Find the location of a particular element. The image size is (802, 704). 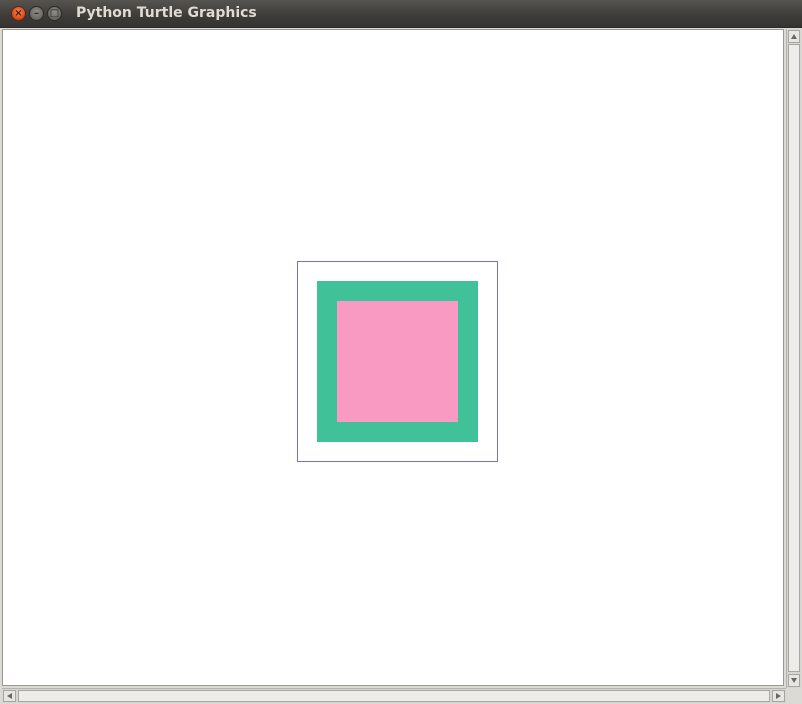

window-title: Python Turtle Graphics is located at coordinates (166, 13).